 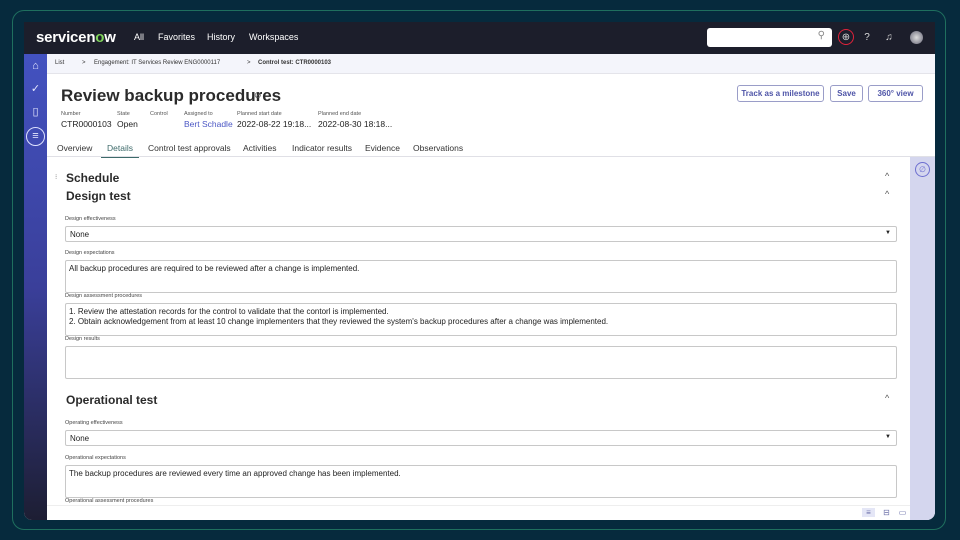 What do you see at coordinates (139, 37) in the screenshot?
I see `nav-all: All` at bounding box center [139, 37].